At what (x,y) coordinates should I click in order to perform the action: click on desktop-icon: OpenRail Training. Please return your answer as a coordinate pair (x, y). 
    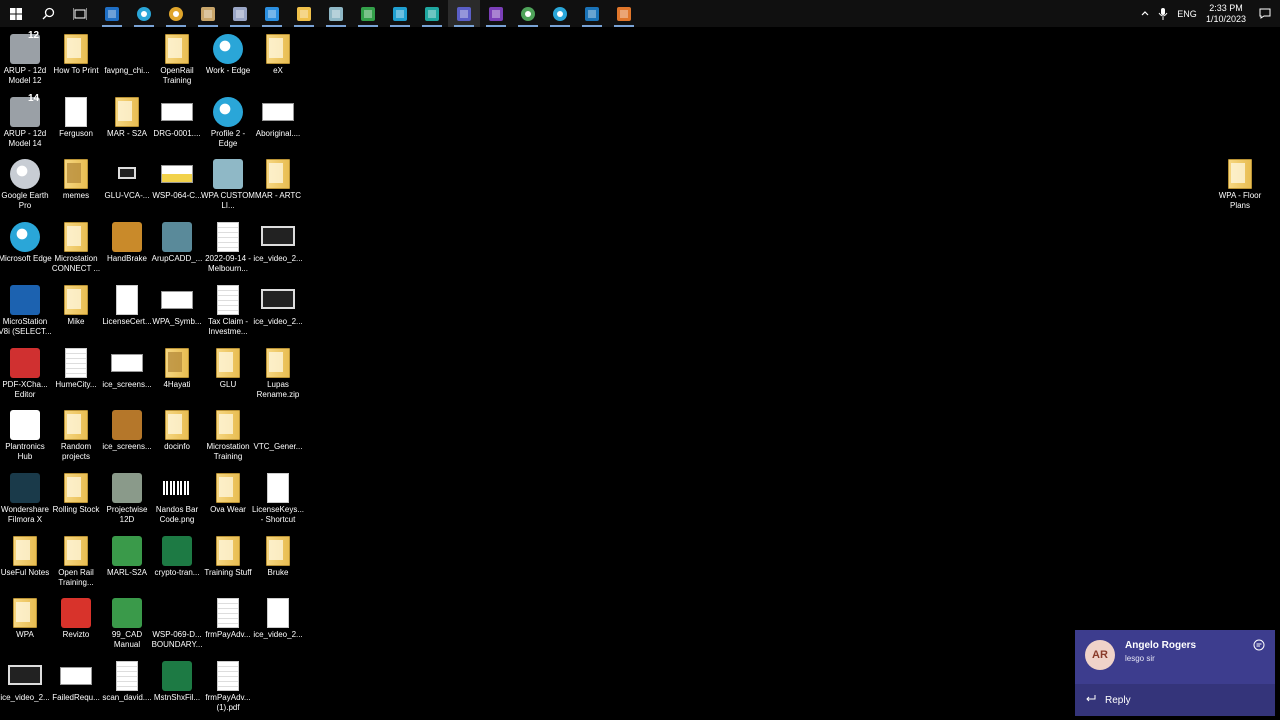
    Looking at the image, I should click on (177, 60).